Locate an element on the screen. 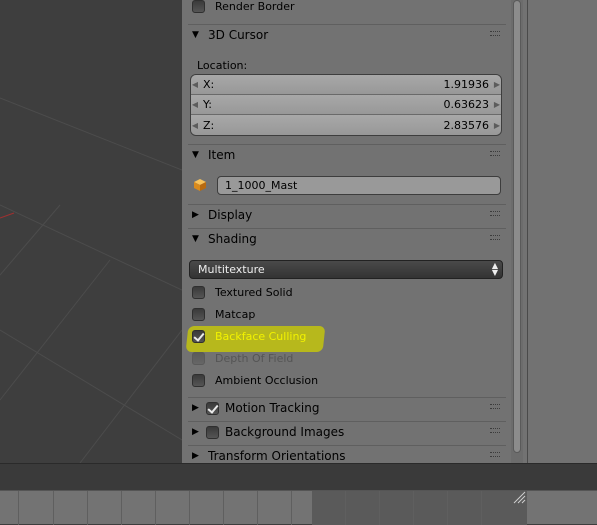 The height and width of the screenshot is (525, 597). field-label: Z: is located at coordinates (209, 125).